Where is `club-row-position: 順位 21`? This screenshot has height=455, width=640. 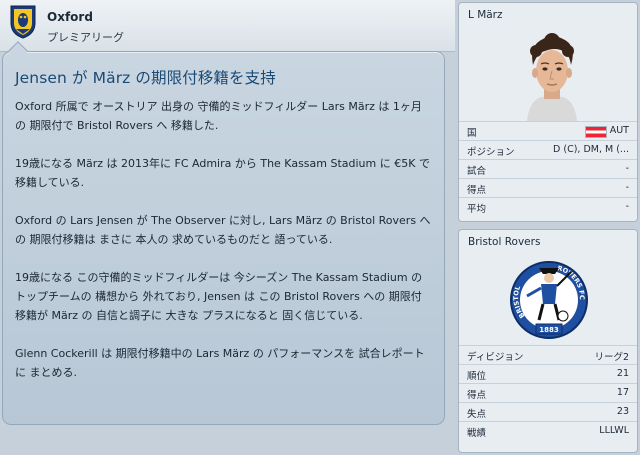 club-row-position: 順位 21 is located at coordinates (548, 373).